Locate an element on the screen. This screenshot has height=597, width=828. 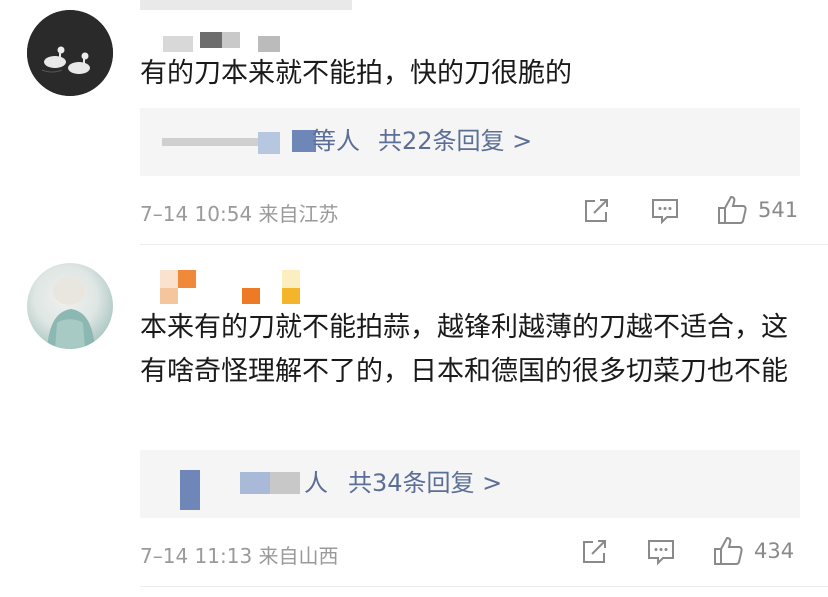
geese-avatar-image is located at coordinates (70, 53).